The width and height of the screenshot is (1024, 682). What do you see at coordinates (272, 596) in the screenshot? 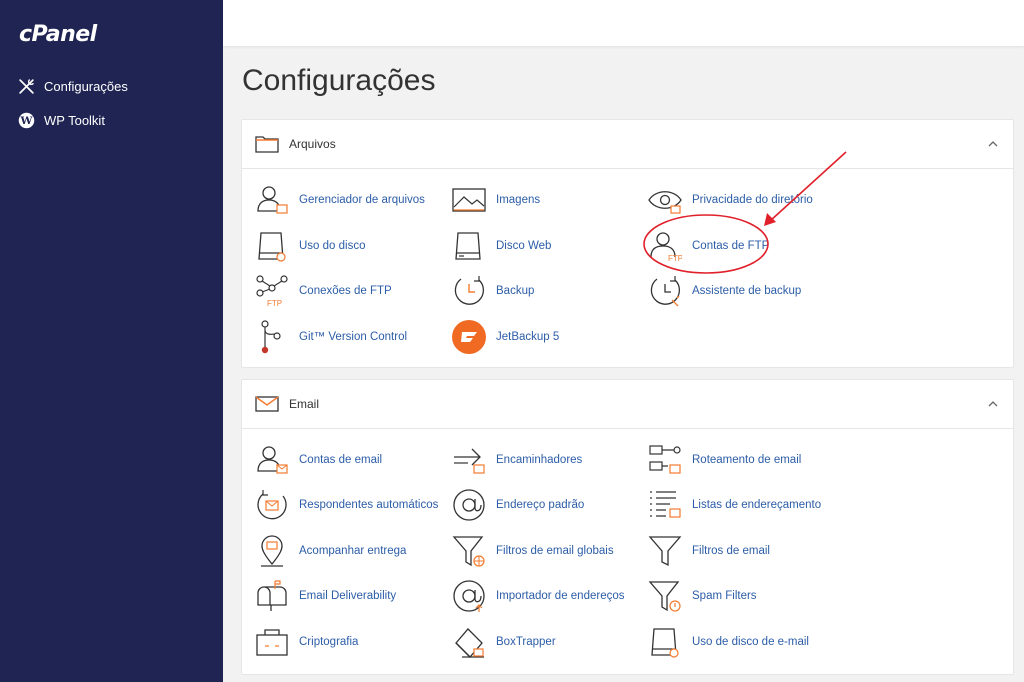
I see `mailbox-icon` at bounding box center [272, 596].